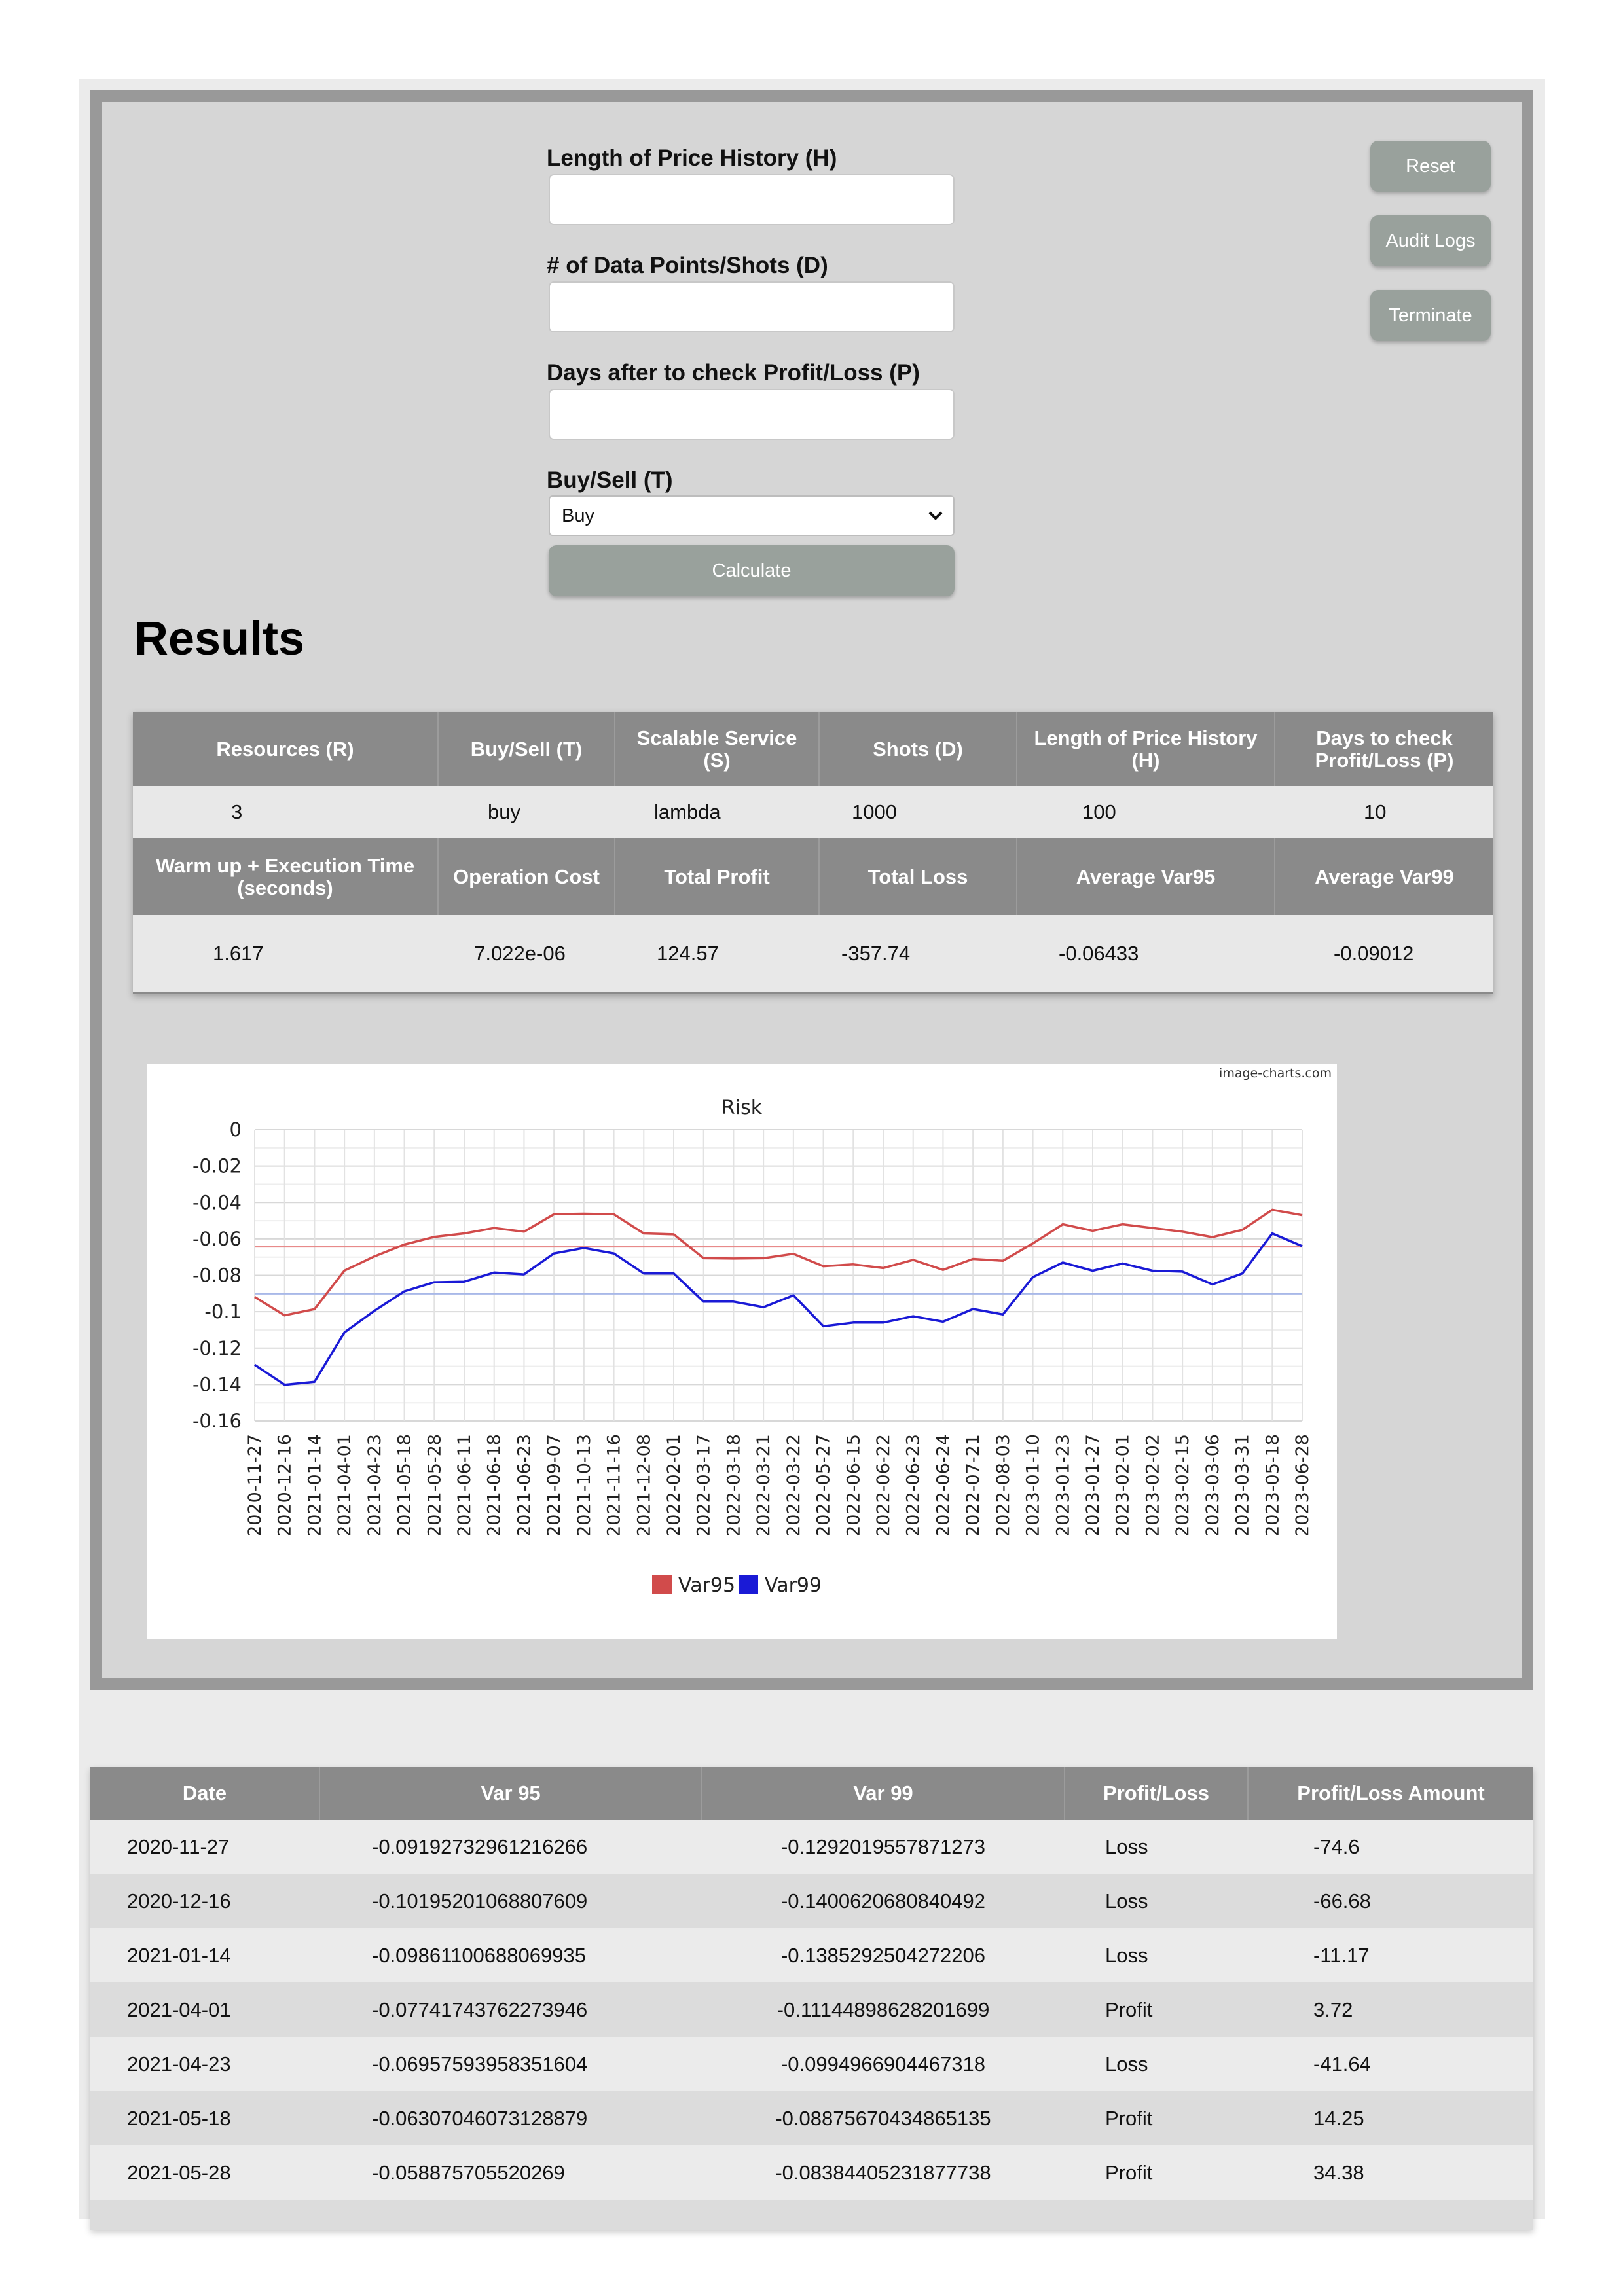  I want to click on table-row, so click(811, 2215).